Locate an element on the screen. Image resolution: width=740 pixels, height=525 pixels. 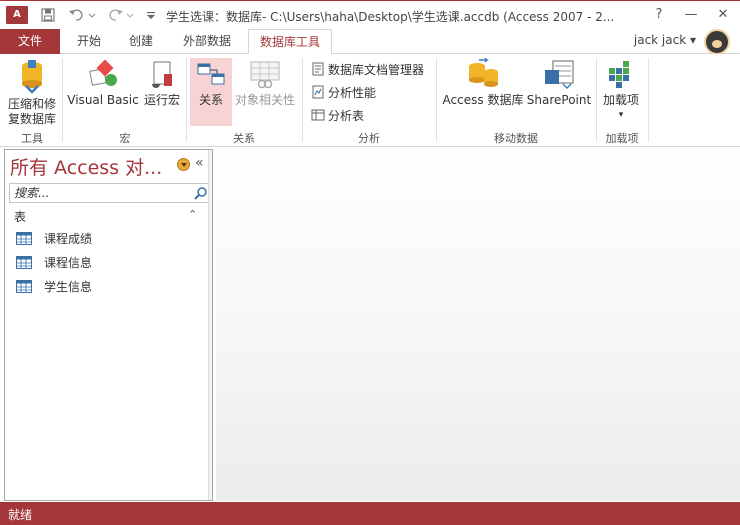
analyze-performance-label: 分析性能 is located at coordinates (352, 92).